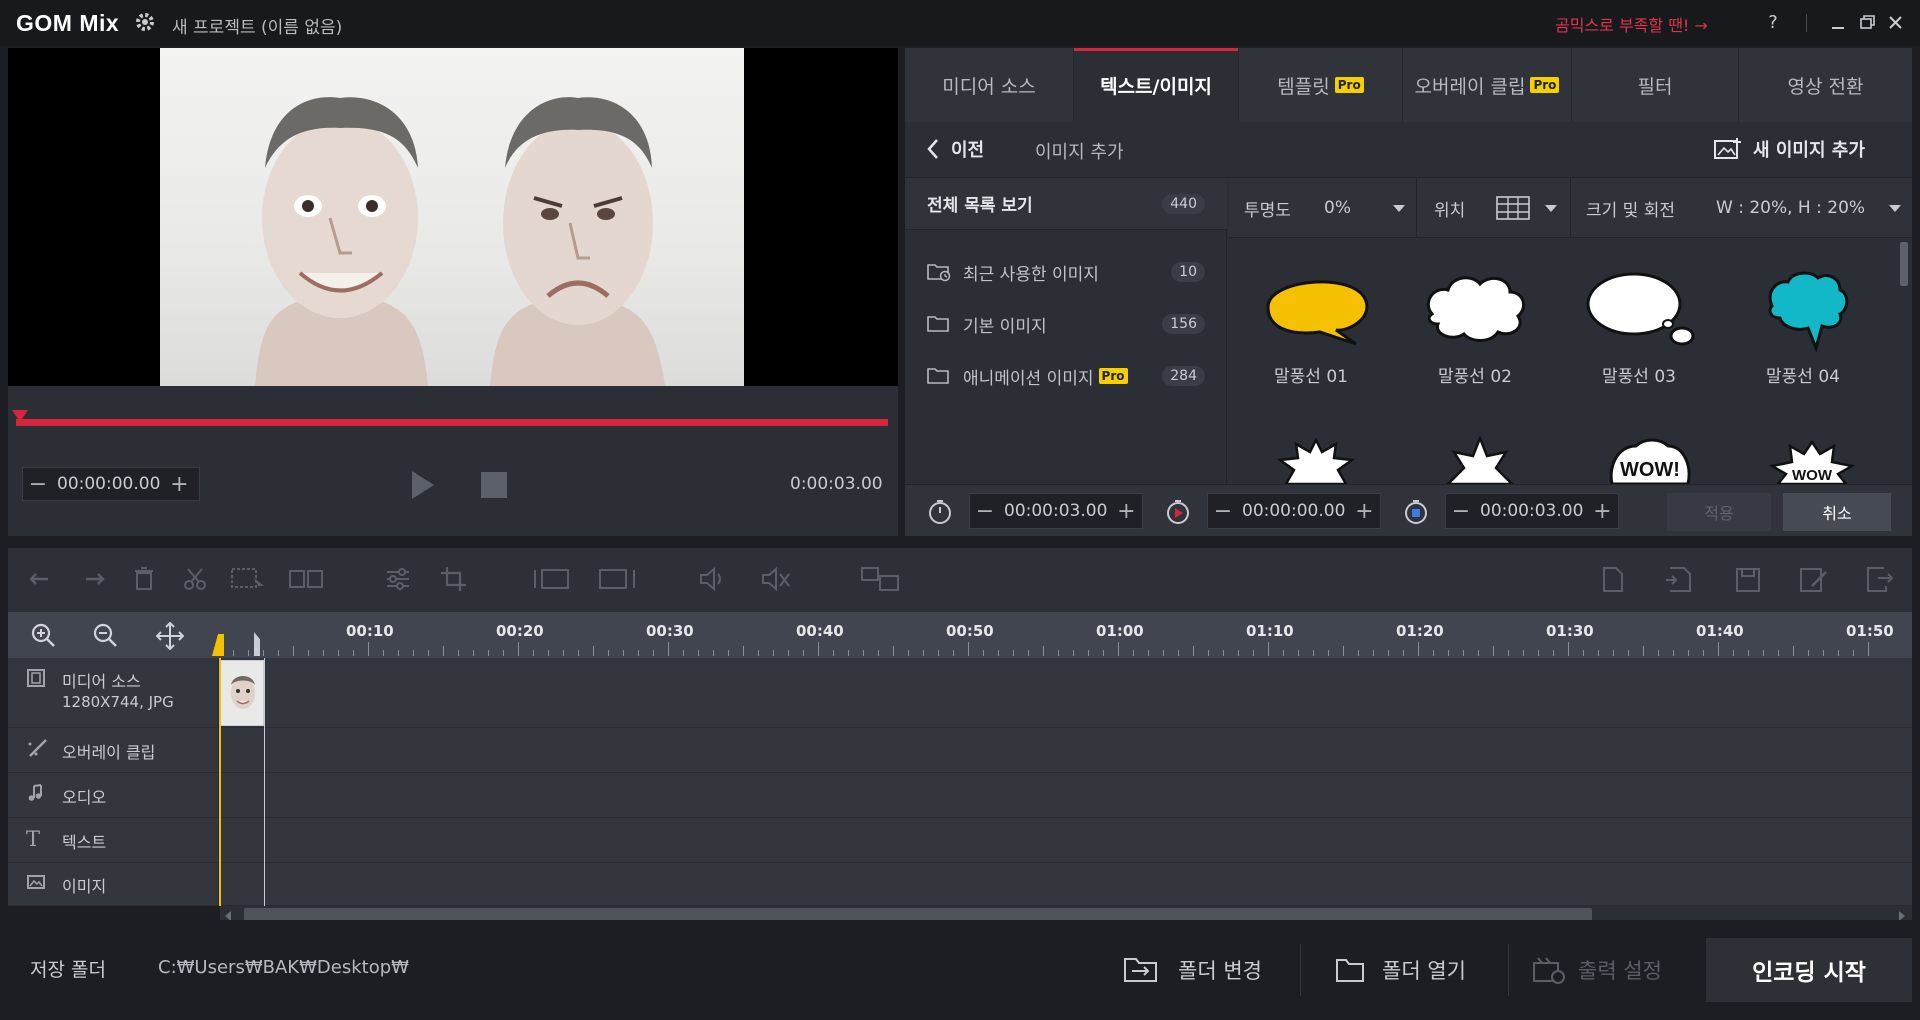 The image size is (1920, 1020). I want to click on image-item-07: WOW!, so click(1649, 460).